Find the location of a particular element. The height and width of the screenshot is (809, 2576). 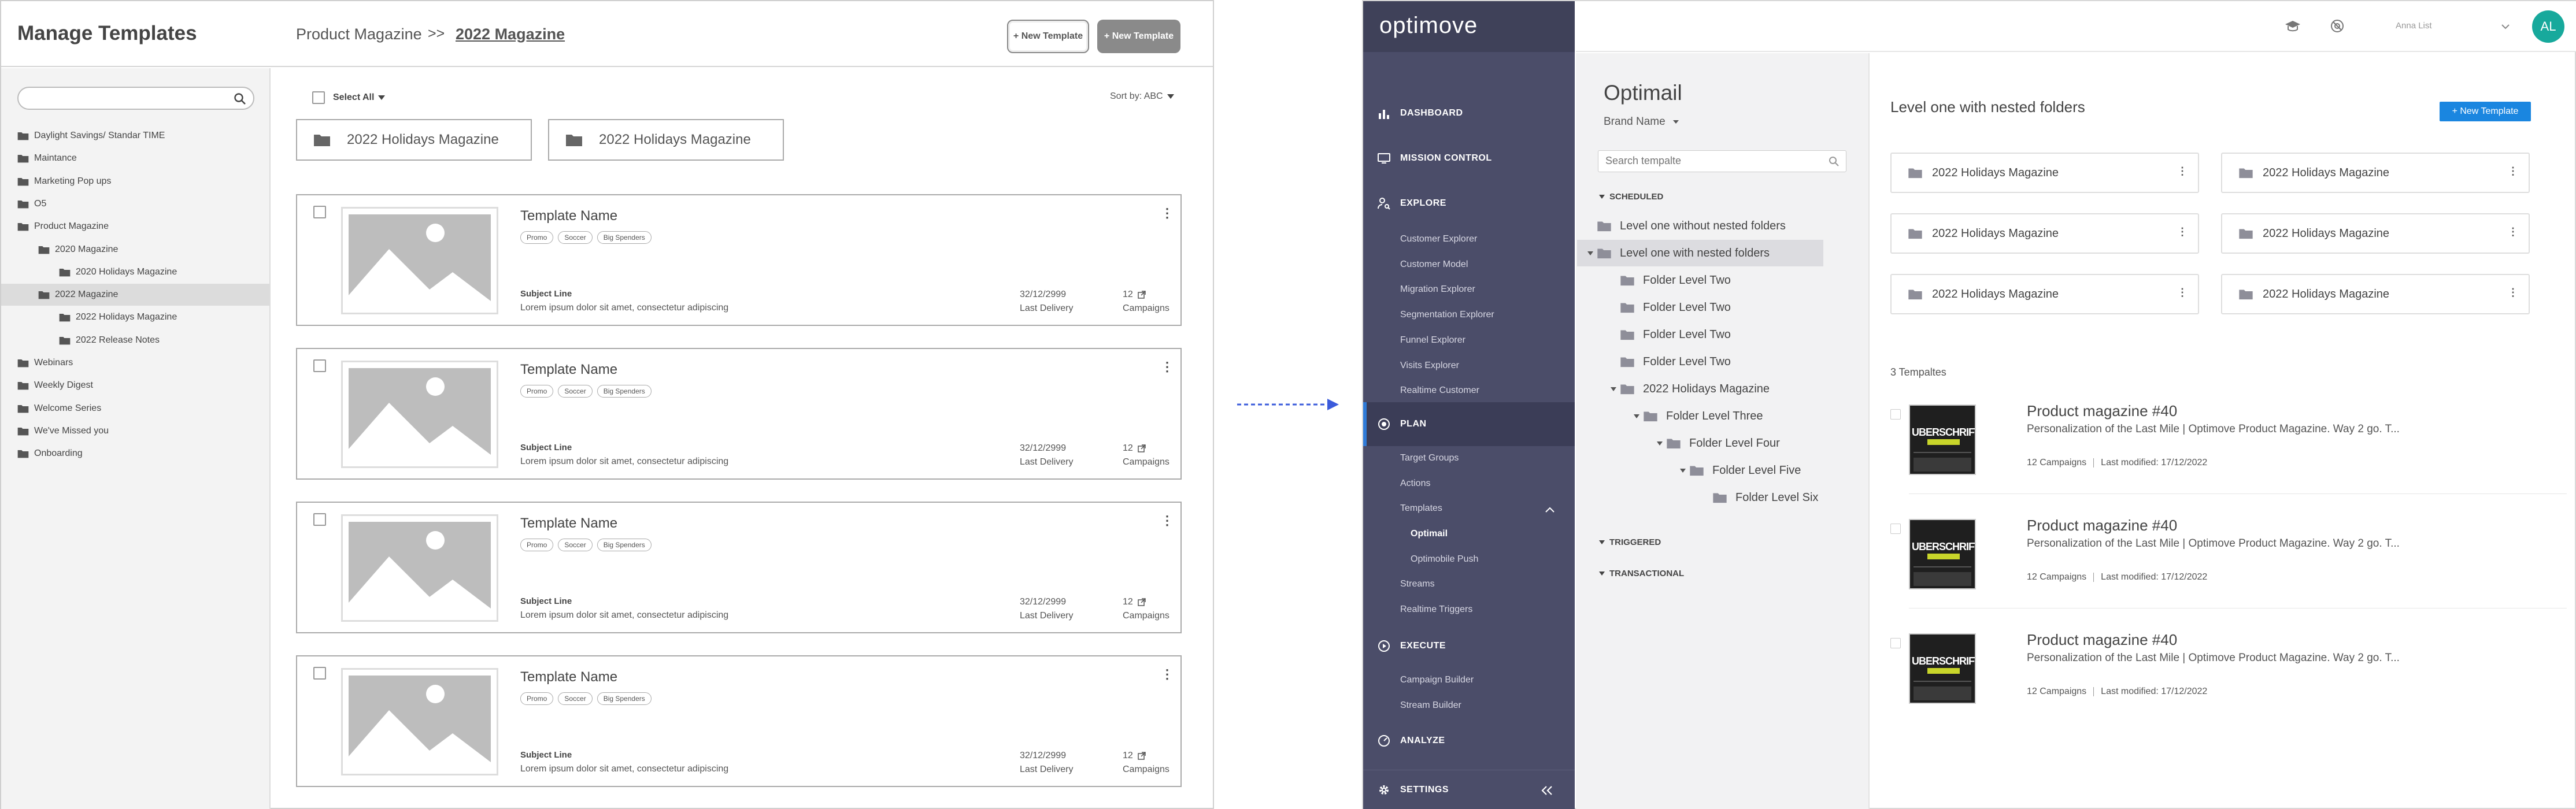

collapse-nav-icon is located at coordinates (1547, 790).